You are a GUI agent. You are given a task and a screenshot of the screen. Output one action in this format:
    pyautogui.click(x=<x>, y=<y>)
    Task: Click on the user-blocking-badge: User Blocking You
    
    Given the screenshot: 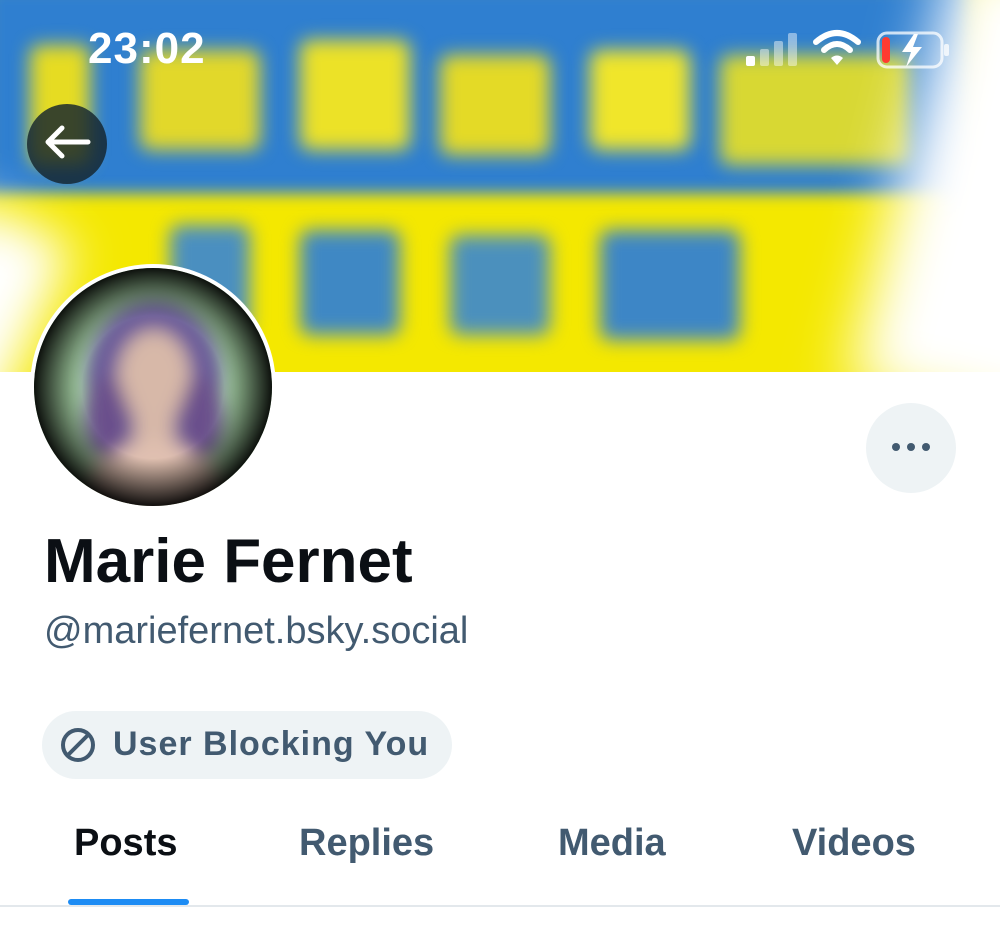 What is the action you would take?
    pyautogui.click(x=247, y=745)
    